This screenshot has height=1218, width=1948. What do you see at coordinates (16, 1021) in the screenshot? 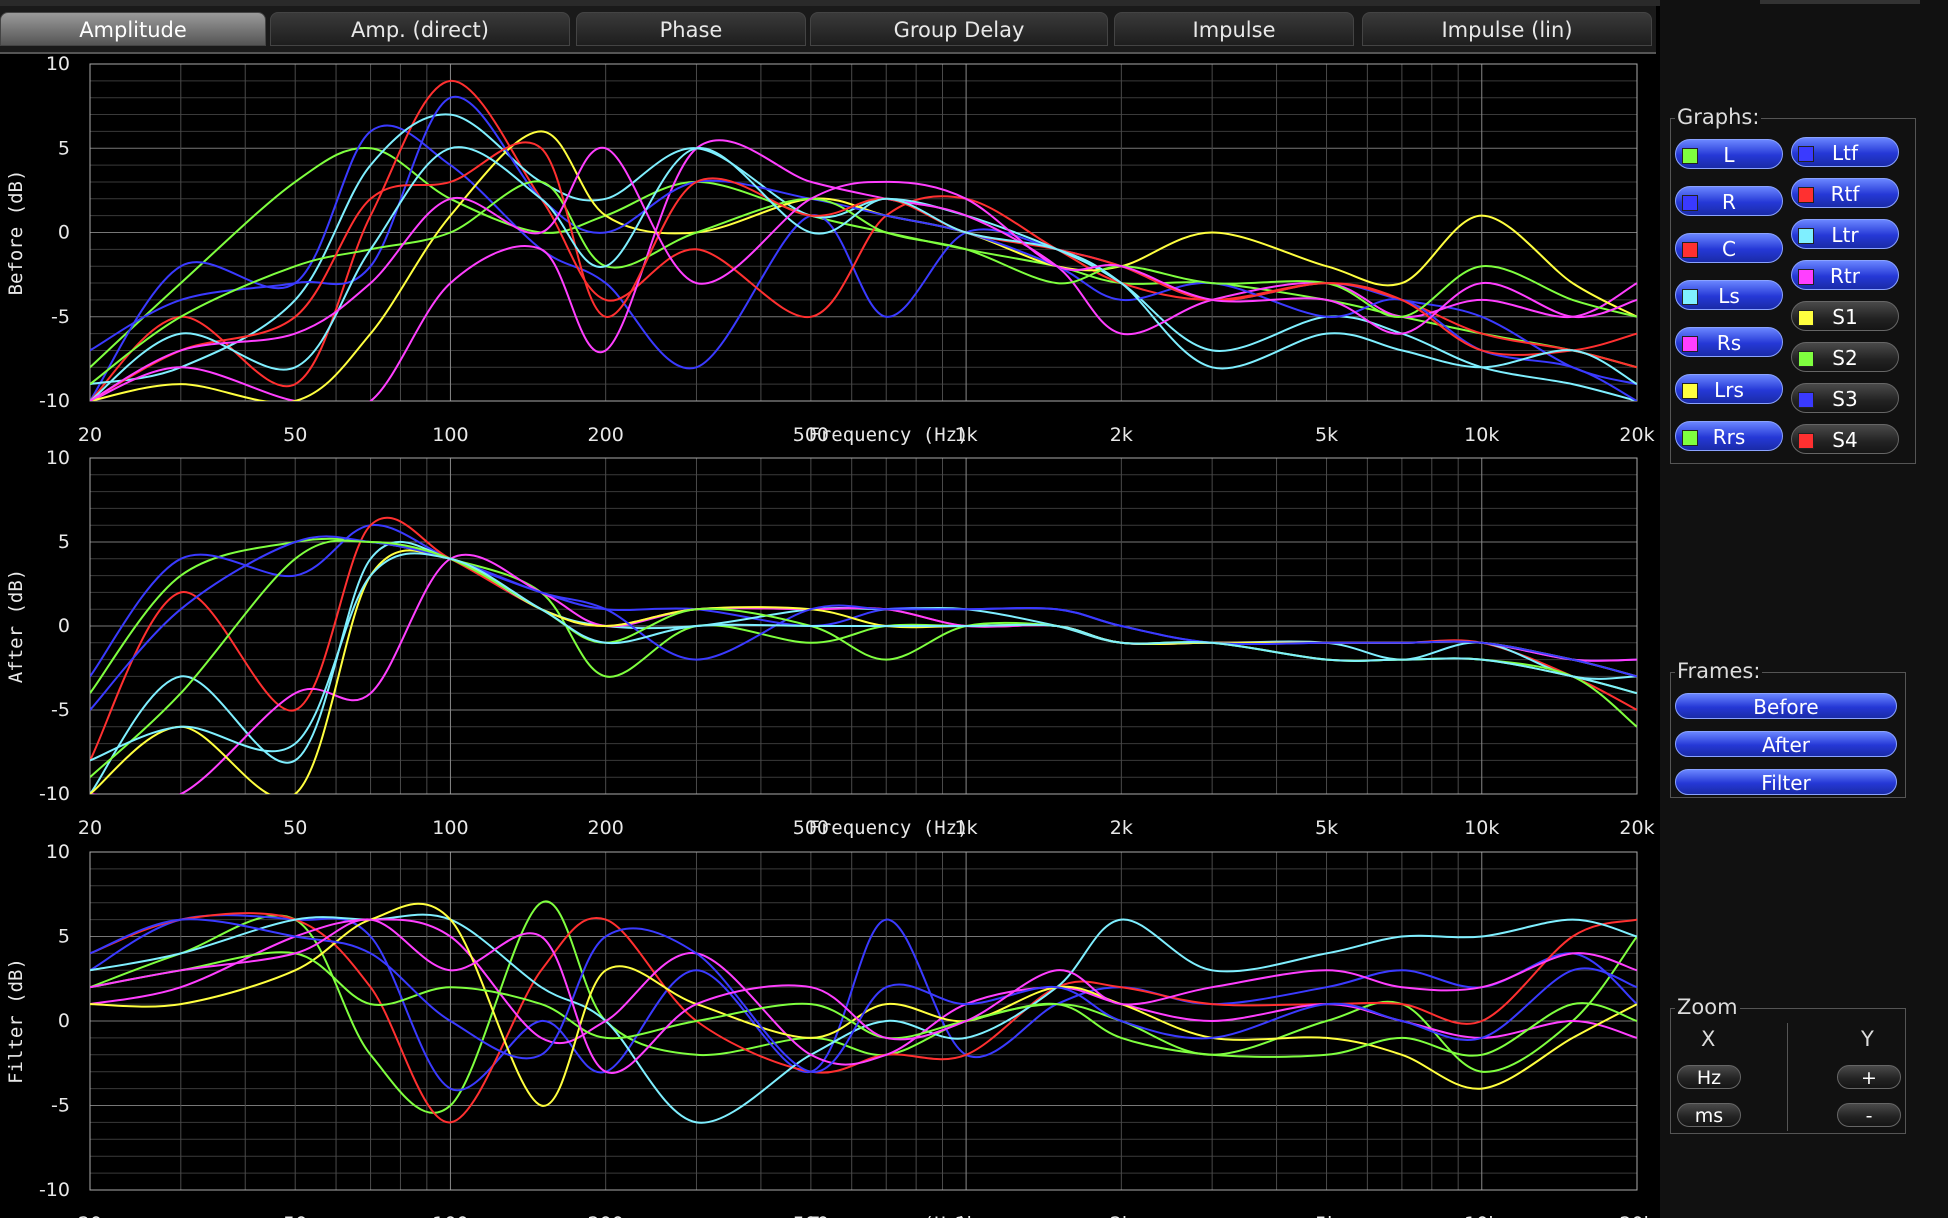
I see `y-axis-label: Filter (dB)` at bounding box center [16, 1021].